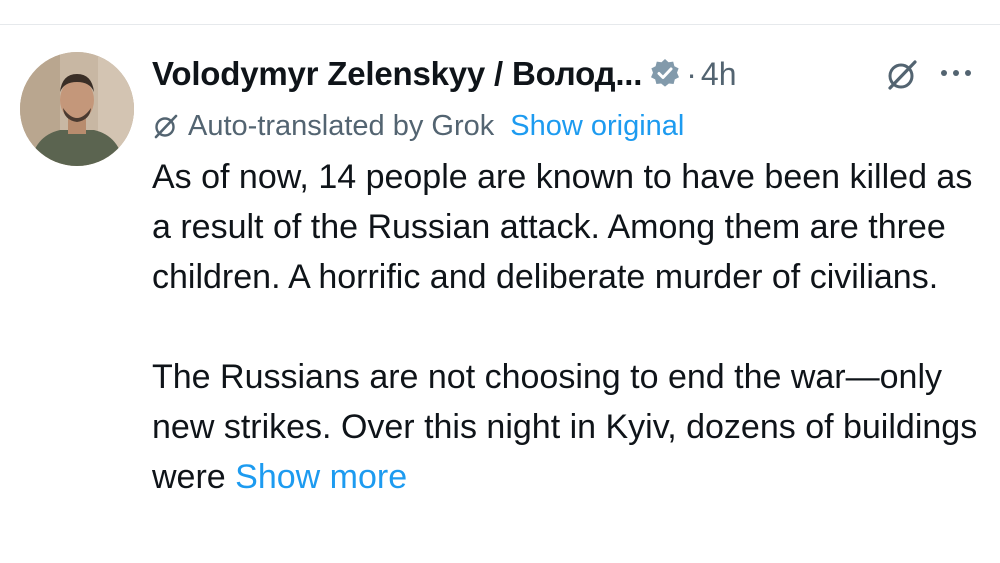  I want to click on tweet-header: Volodymyr Zelenskyy / Волод... · 4h, so click(567, 74).